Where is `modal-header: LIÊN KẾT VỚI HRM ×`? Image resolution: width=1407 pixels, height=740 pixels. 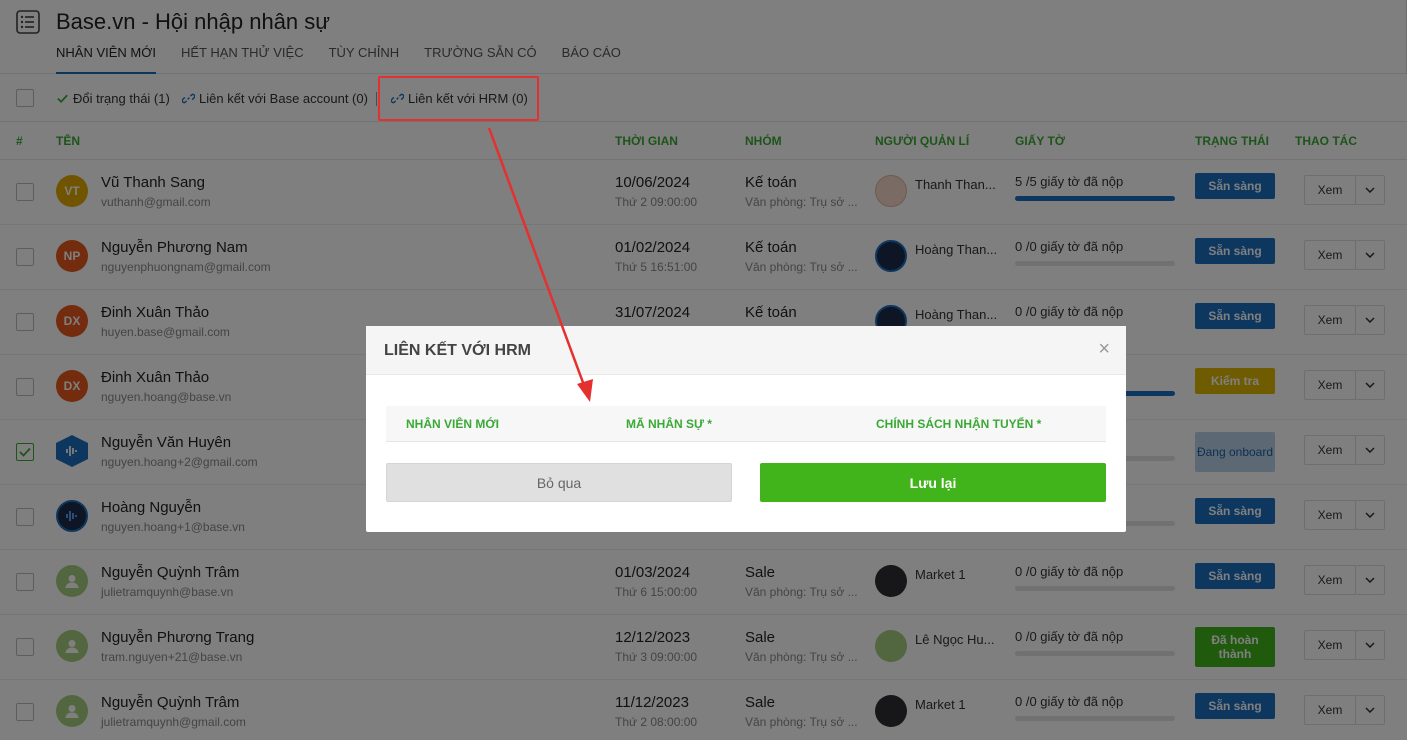 modal-header: LIÊN KẾT VỚI HRM × is located at coordinates (746, 350).